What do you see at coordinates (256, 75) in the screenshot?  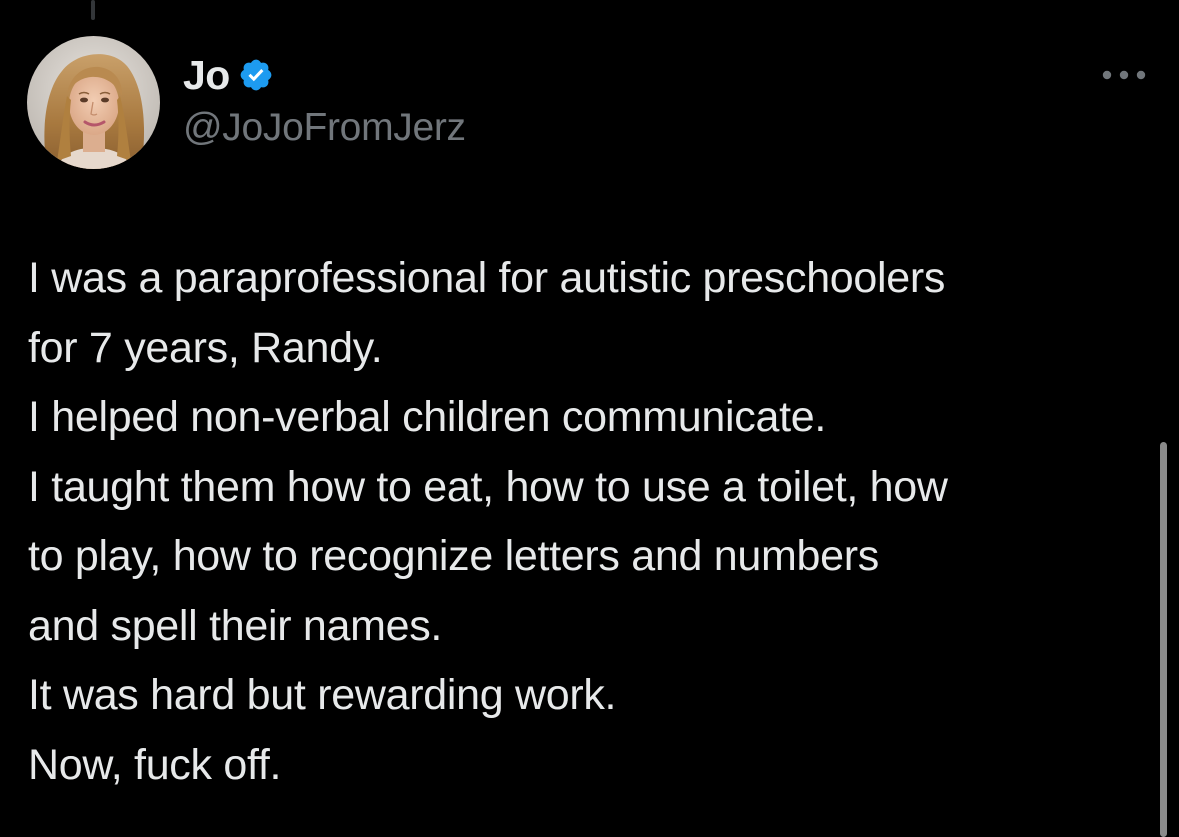 I see `verified-badge-icon` at bounding box center [256, 75].